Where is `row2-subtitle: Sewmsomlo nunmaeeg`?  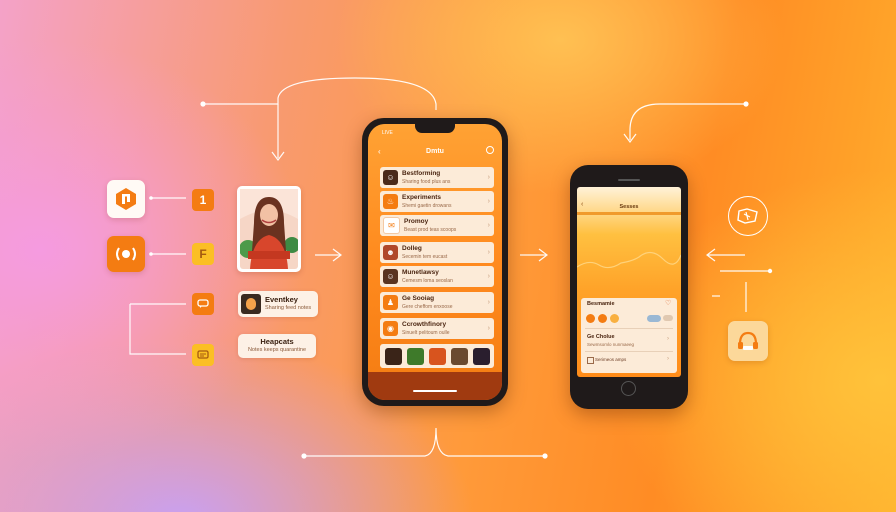 row2-subtitle: Sewmsomlo nunmaeeg is located at coordinates (611, 344).